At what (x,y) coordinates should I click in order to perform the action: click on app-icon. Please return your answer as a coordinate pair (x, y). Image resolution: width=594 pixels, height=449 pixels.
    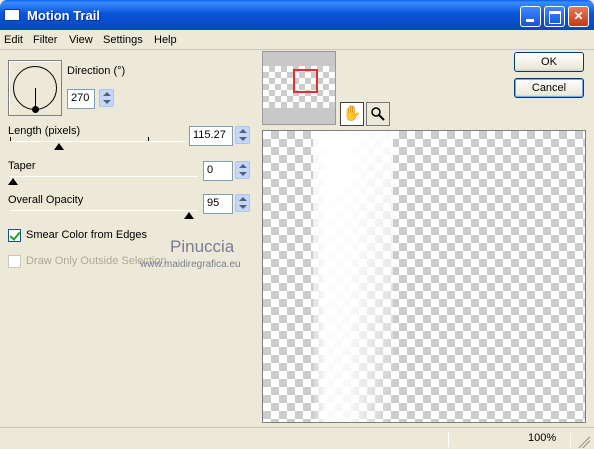
    Looking at the image, I should click on (12, 15).